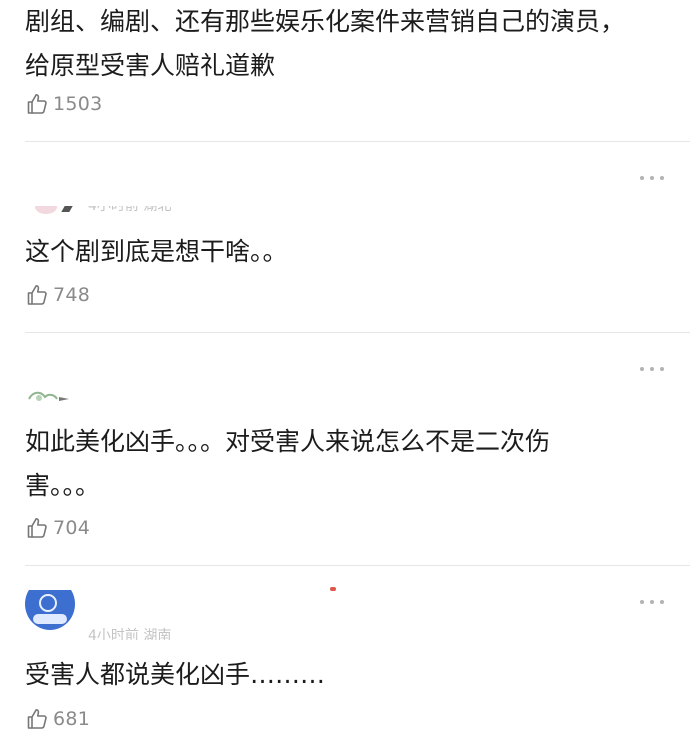 Image resolution: width=690 pixels, height=737 pixels. I want to click on like-count: 748, so click(72, 295).